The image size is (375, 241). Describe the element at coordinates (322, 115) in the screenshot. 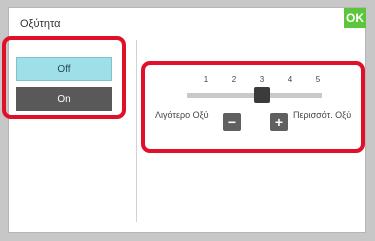

I see `more-sharp-label: Περισσότ. Οξύ` at that location.